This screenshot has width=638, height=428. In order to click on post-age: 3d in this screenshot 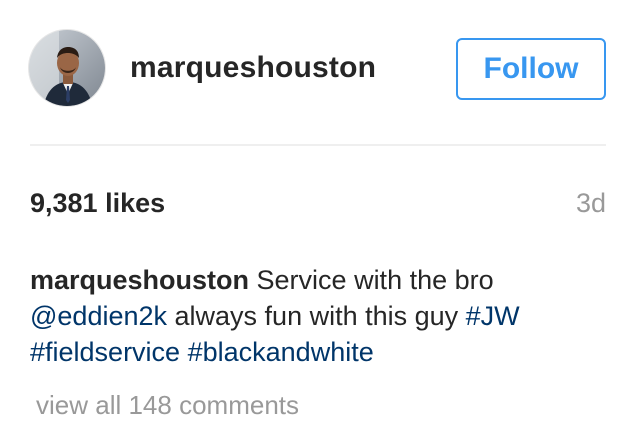, I will do `click(591, 203)`.